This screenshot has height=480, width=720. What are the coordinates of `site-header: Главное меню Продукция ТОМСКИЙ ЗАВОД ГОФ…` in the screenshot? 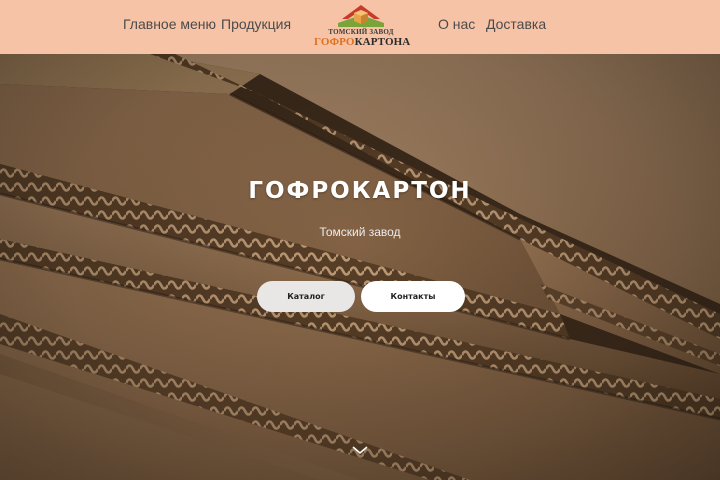 It's located at (360, 27).